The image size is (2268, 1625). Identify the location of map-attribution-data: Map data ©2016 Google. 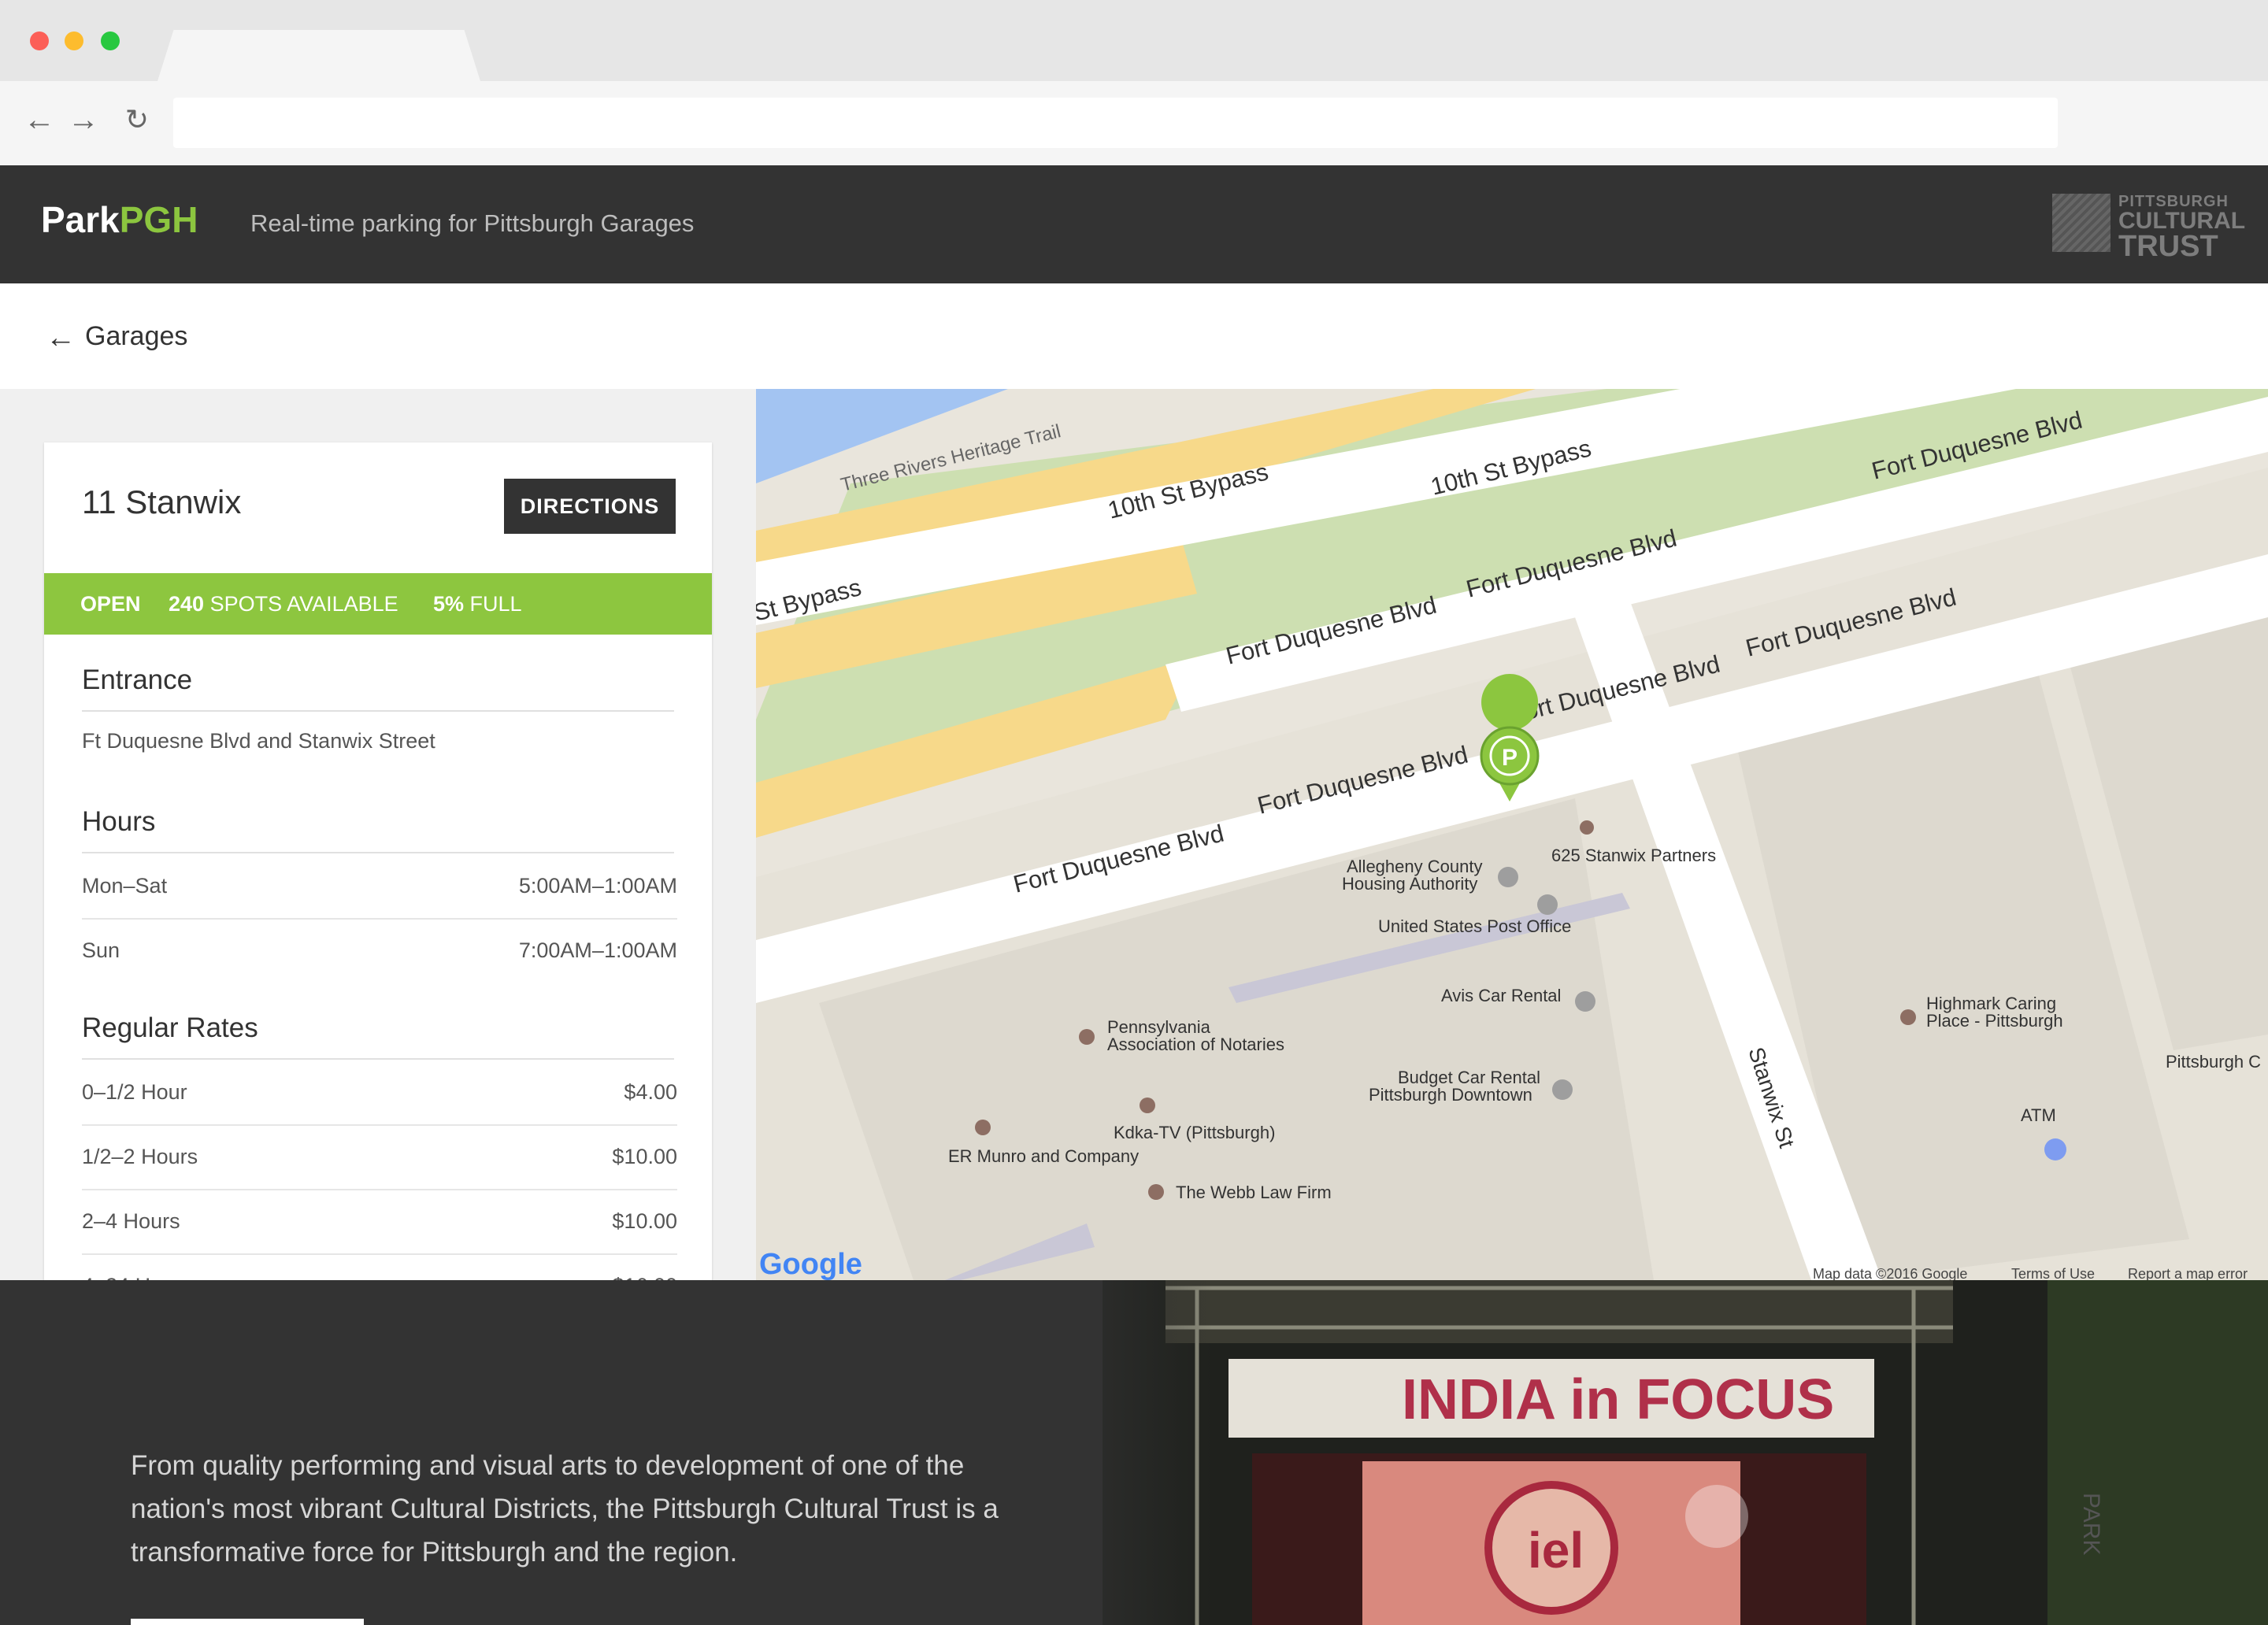
(1890, 1273).